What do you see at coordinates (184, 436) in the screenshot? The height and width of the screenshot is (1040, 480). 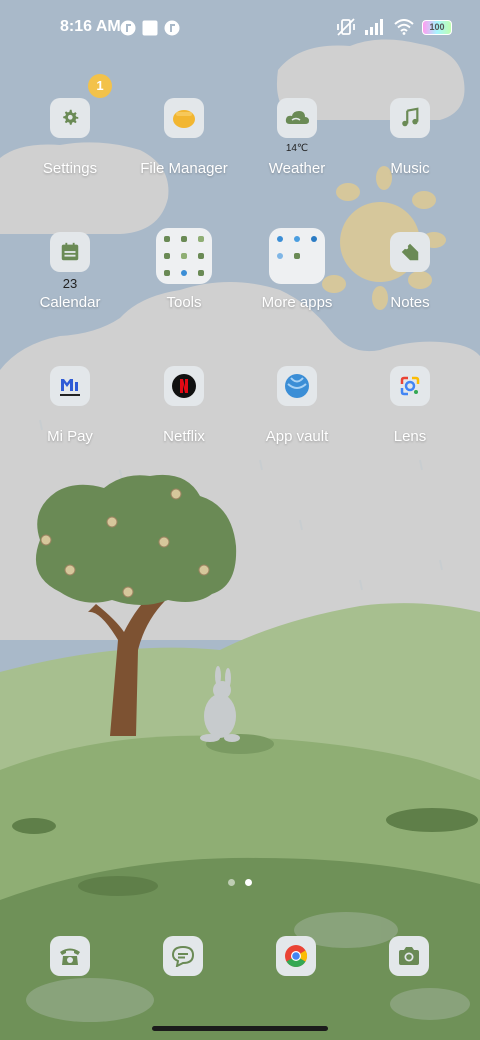 I see `app-label: Netflix` at bounding box center [184, 436].